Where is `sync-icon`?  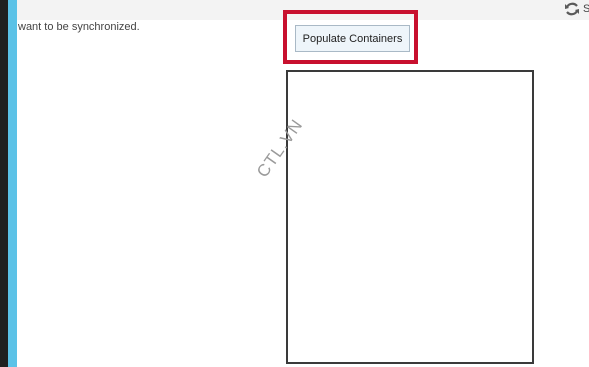
sync-icon is located at coordinates (572, 9).